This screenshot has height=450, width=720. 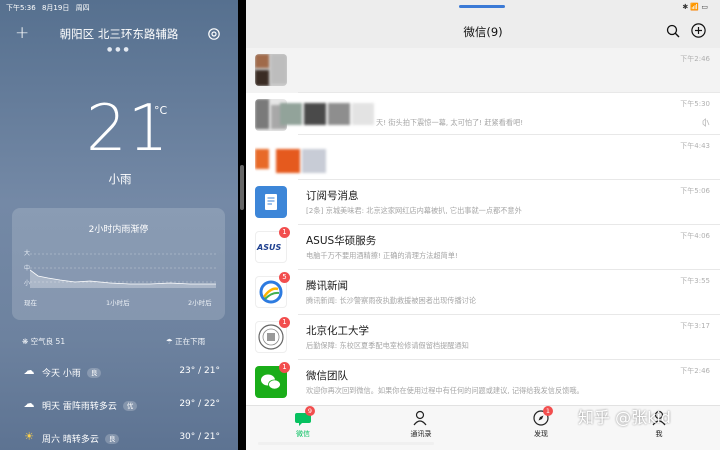 What do you see at coordinates (332, 196) in the screenshot?
I see `chat-name: 订阅号消息` at bounding box center [332, 196].